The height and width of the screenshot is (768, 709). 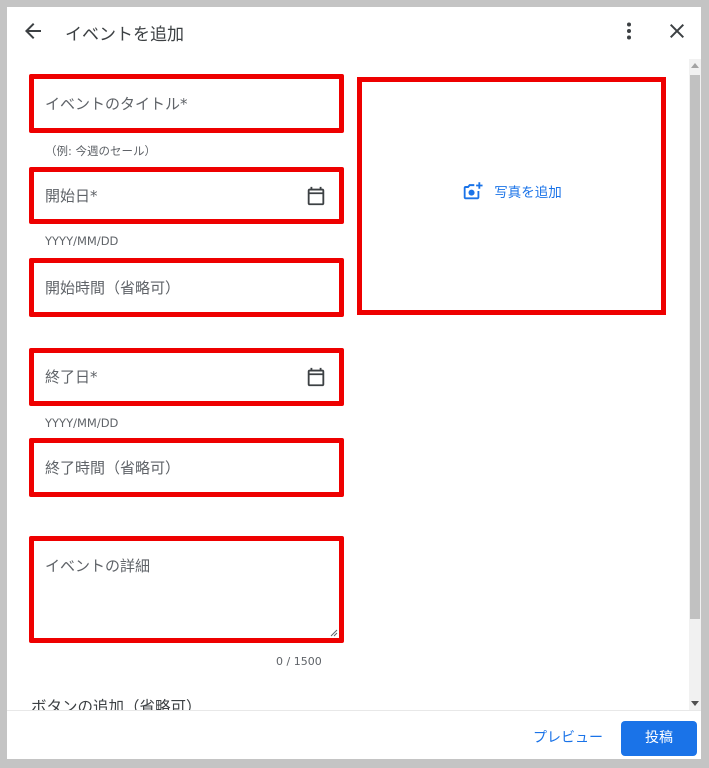 I want to click on more-vert-icon, so click(x=629, y=31).